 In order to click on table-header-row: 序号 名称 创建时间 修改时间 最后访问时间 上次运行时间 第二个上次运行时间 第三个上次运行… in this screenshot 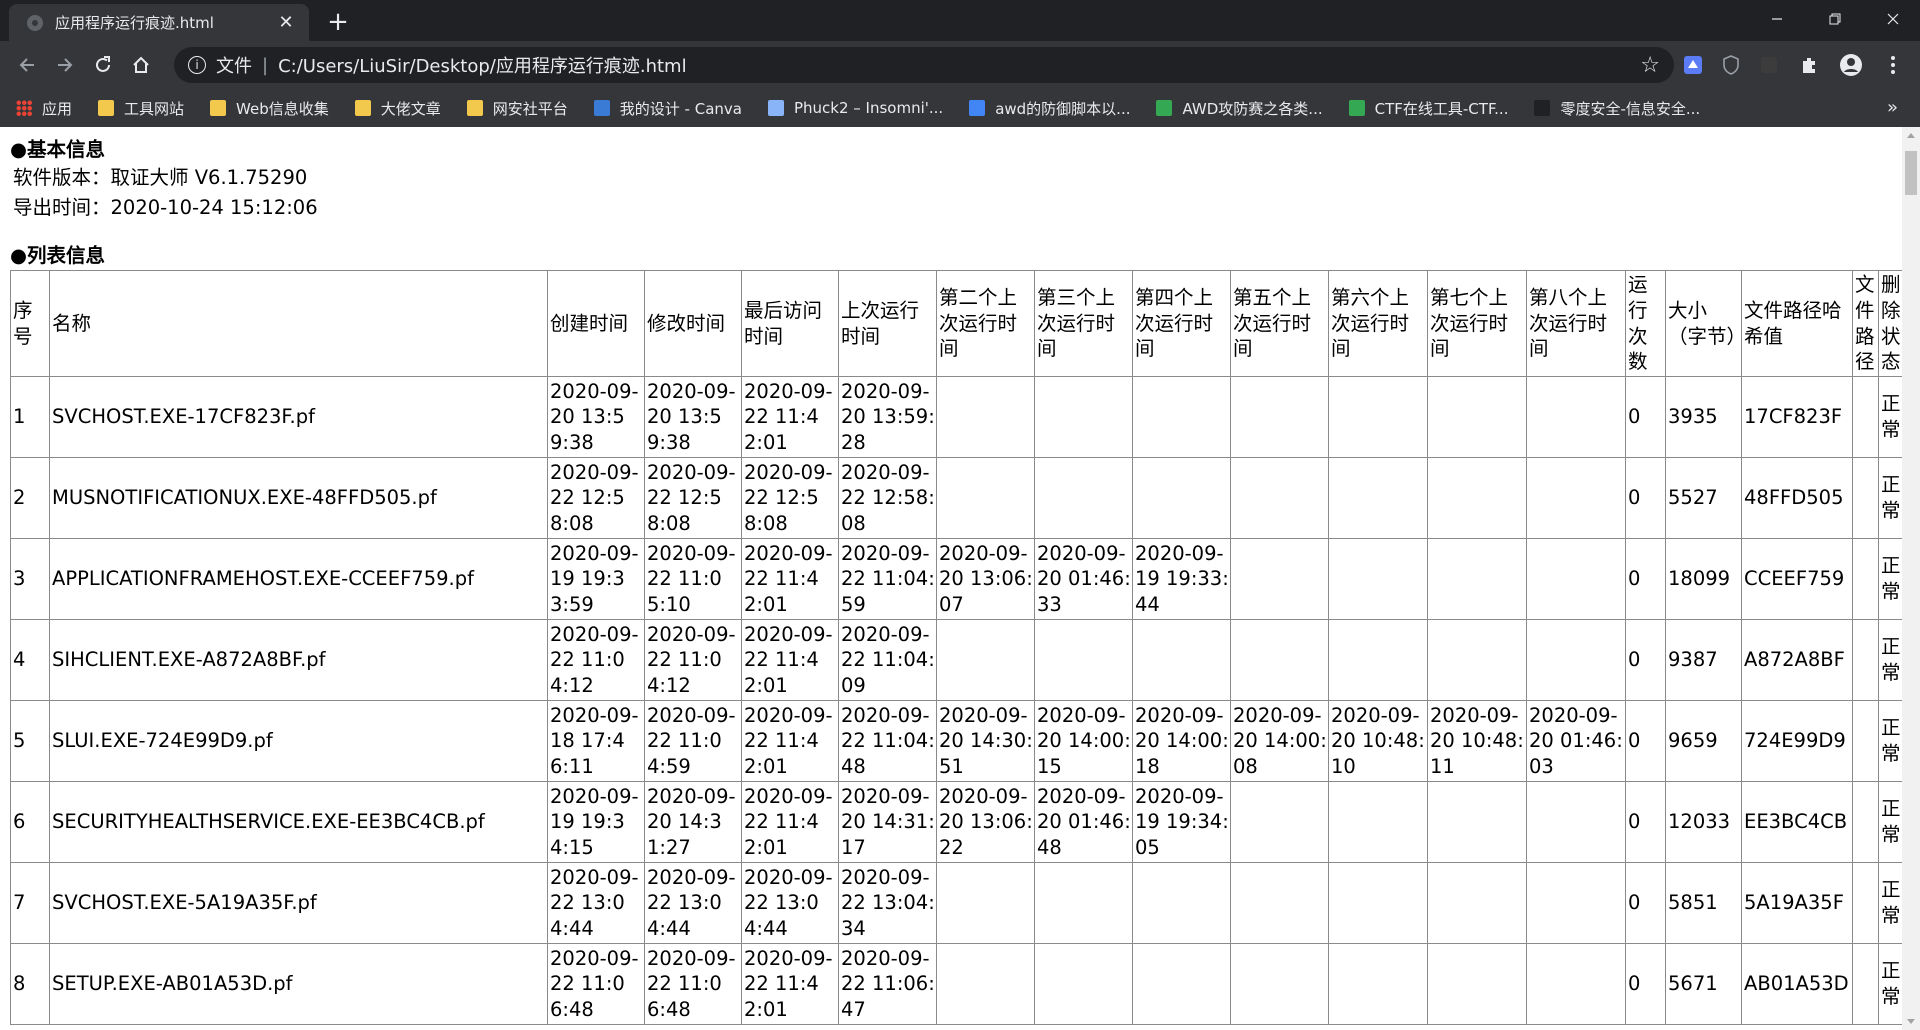, I will do `click(956, 323)`.